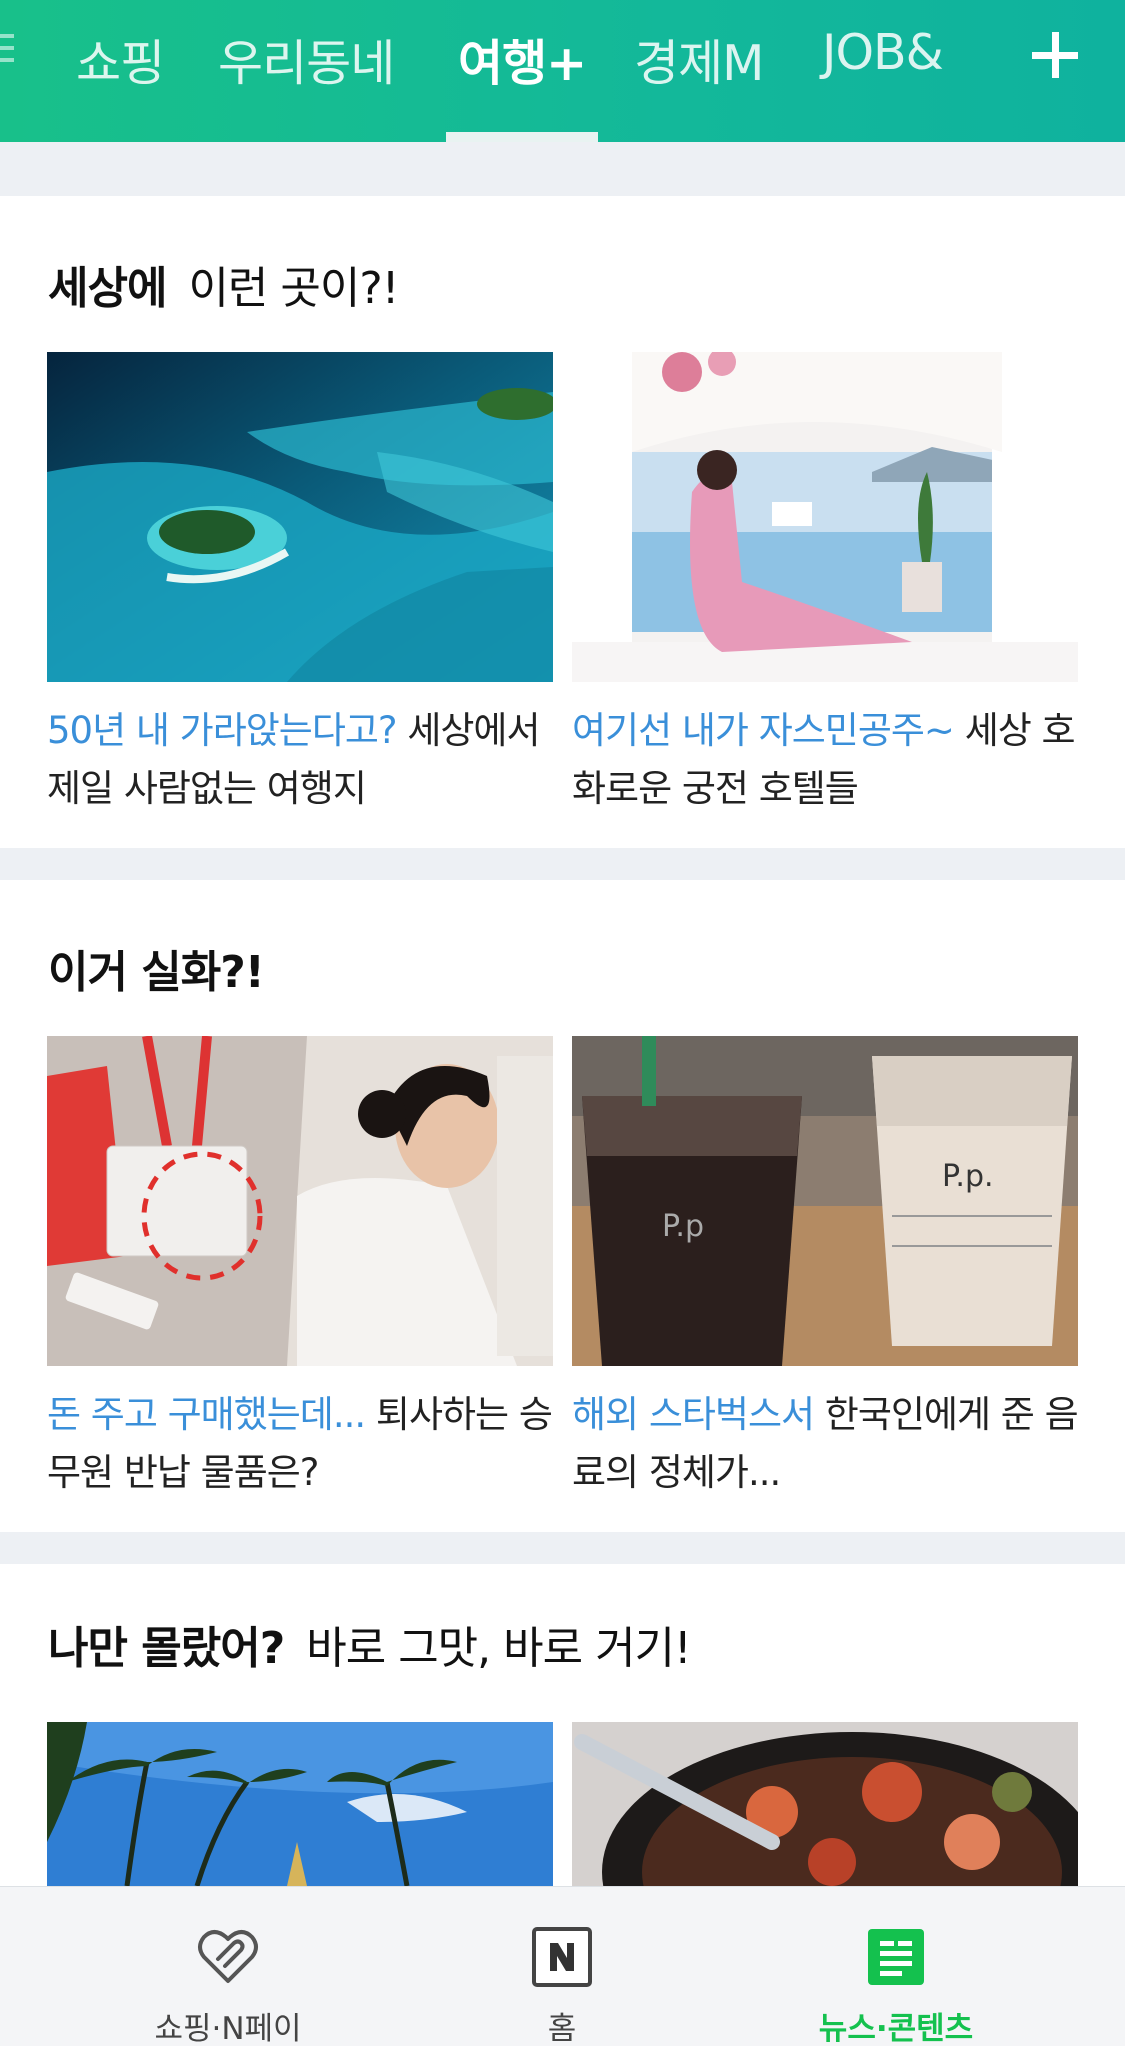 The height and width of the screenshot is (2046, 1125). Describe the element at coordinates (228, 1957) in the screenshot. I see `heart-tag-icon` at that location.